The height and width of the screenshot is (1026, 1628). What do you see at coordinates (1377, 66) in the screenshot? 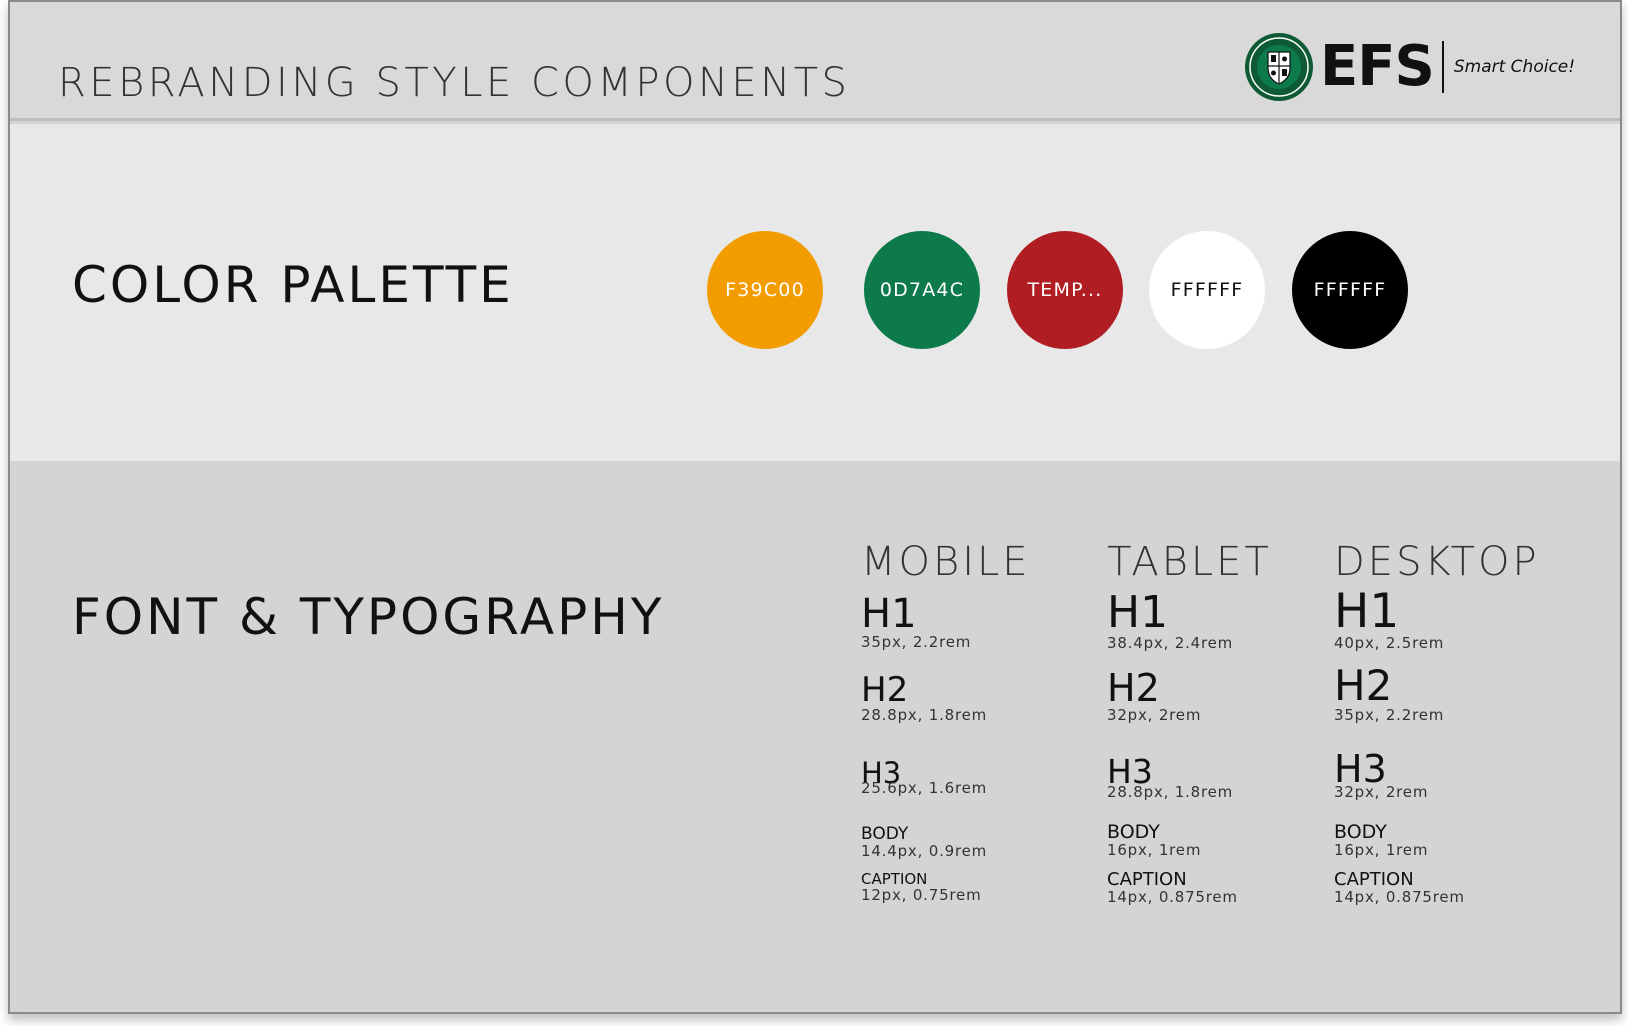
I see `logo-wordmark: EFS` at bounding box center [1377, 66].